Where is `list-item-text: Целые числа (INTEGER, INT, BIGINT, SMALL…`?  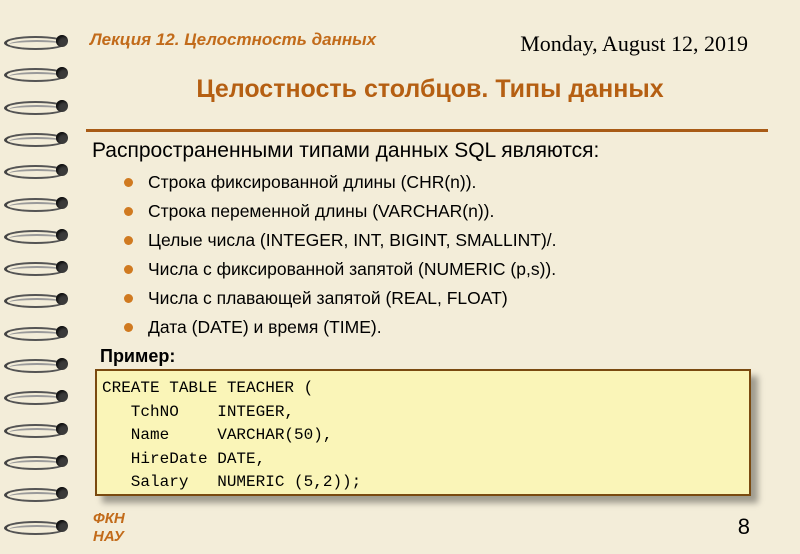 list-item-text: Целые числа (INTEGER, INT, BIGINT, SMALL… is located at coordinates (352, 240).